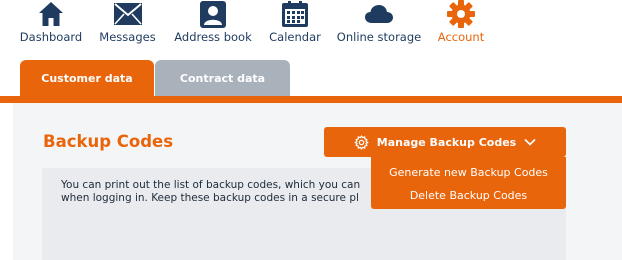 The image size is (622, 260). Describe the element at coordinates (213, 37) in the screenshot. I see `nav-address-book-label: Address book` at that location.